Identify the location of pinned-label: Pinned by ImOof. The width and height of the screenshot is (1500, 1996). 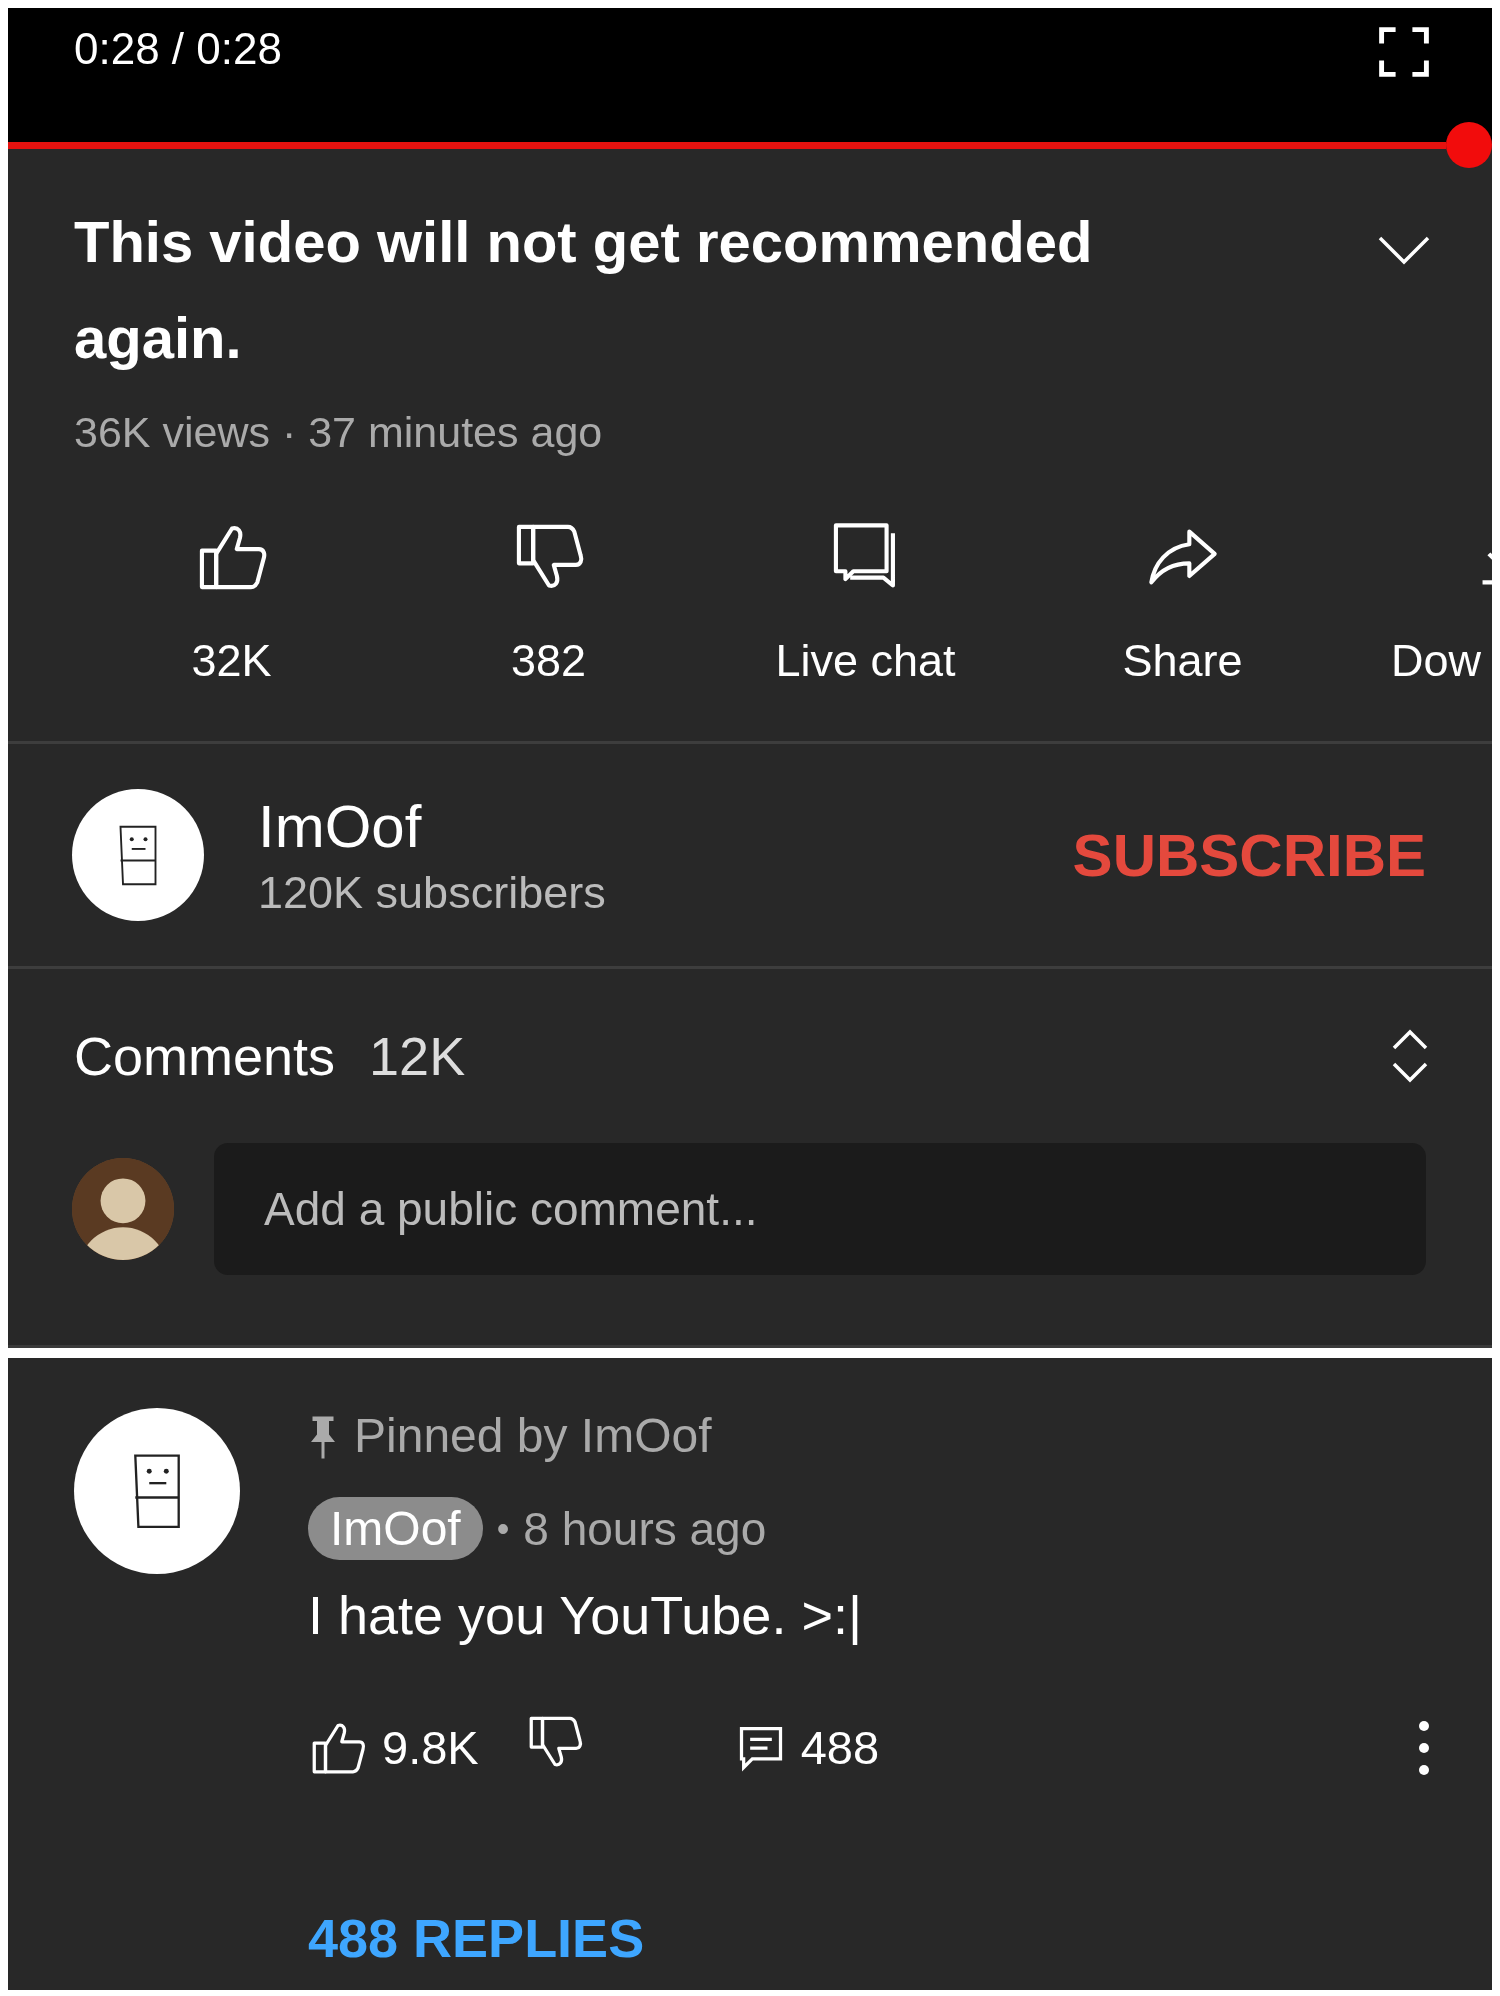
(533, 1435).